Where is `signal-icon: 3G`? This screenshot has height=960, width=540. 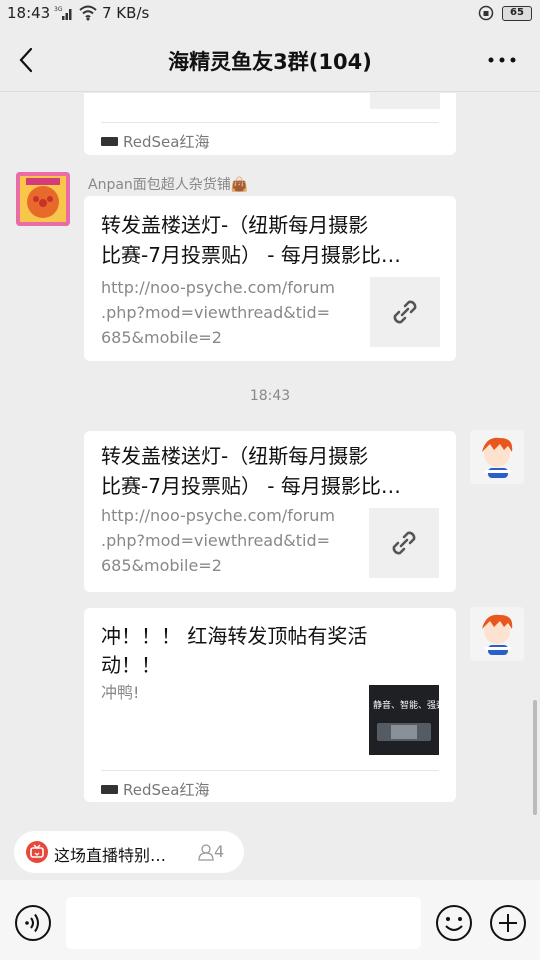
signal-icon: 3G is located at coordinates (63, 13).